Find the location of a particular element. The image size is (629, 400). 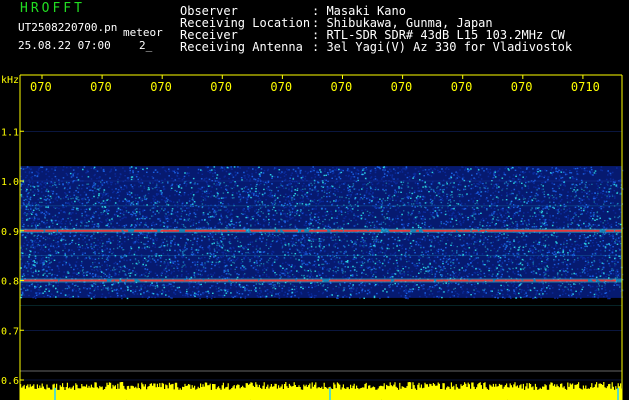

amplitude-bars is located at coordinates (321, 391).